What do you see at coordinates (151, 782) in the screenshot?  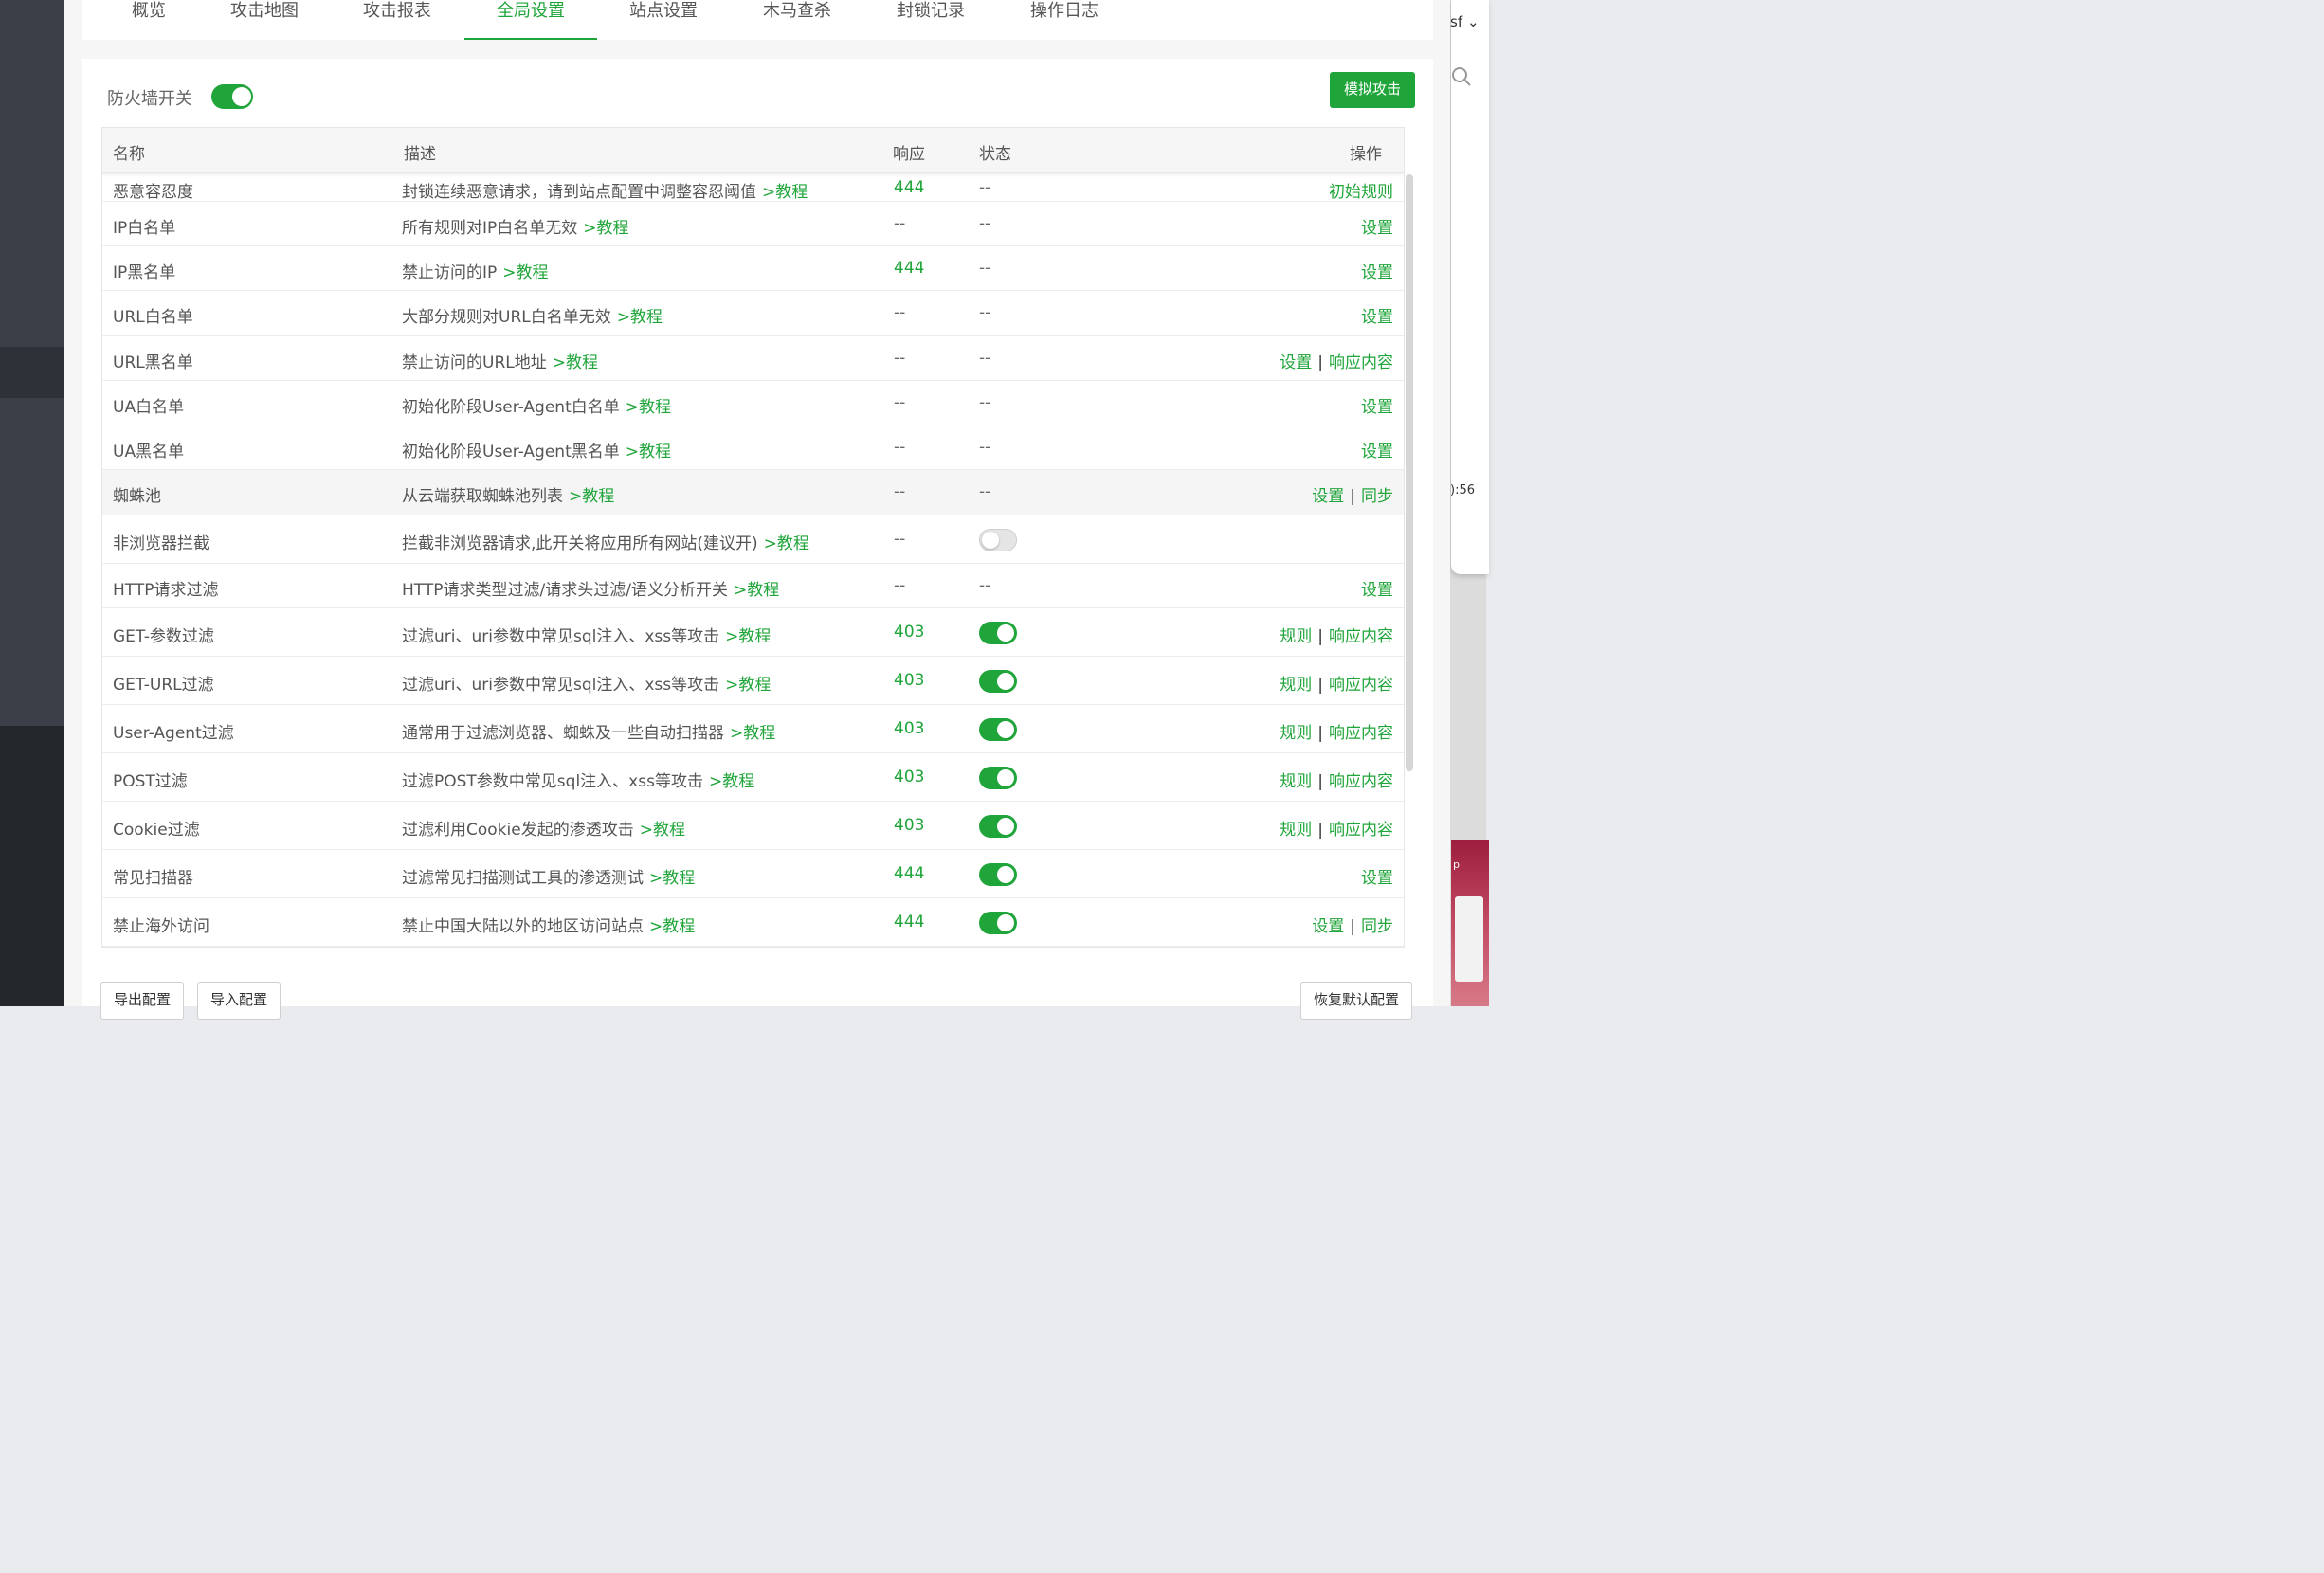 I see `rule-name: POST过滤` at bounding box center [151, 782].